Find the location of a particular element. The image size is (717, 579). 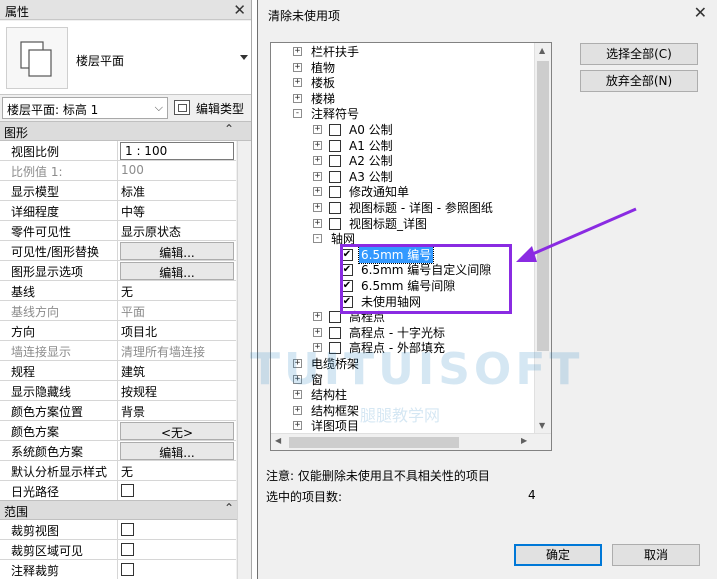

property-row: 方向 项目北 is located at coordinates (118, 331).